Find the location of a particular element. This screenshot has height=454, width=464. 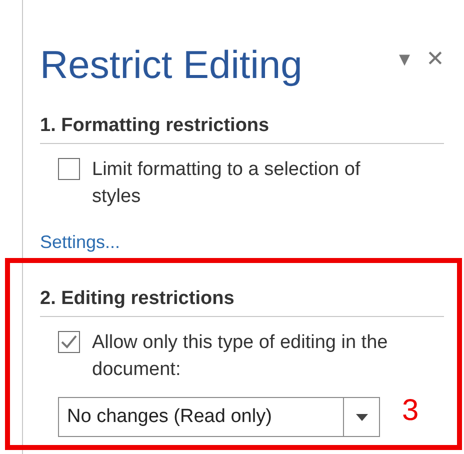

close-button: ✕ is located at coordinates (435, 59).